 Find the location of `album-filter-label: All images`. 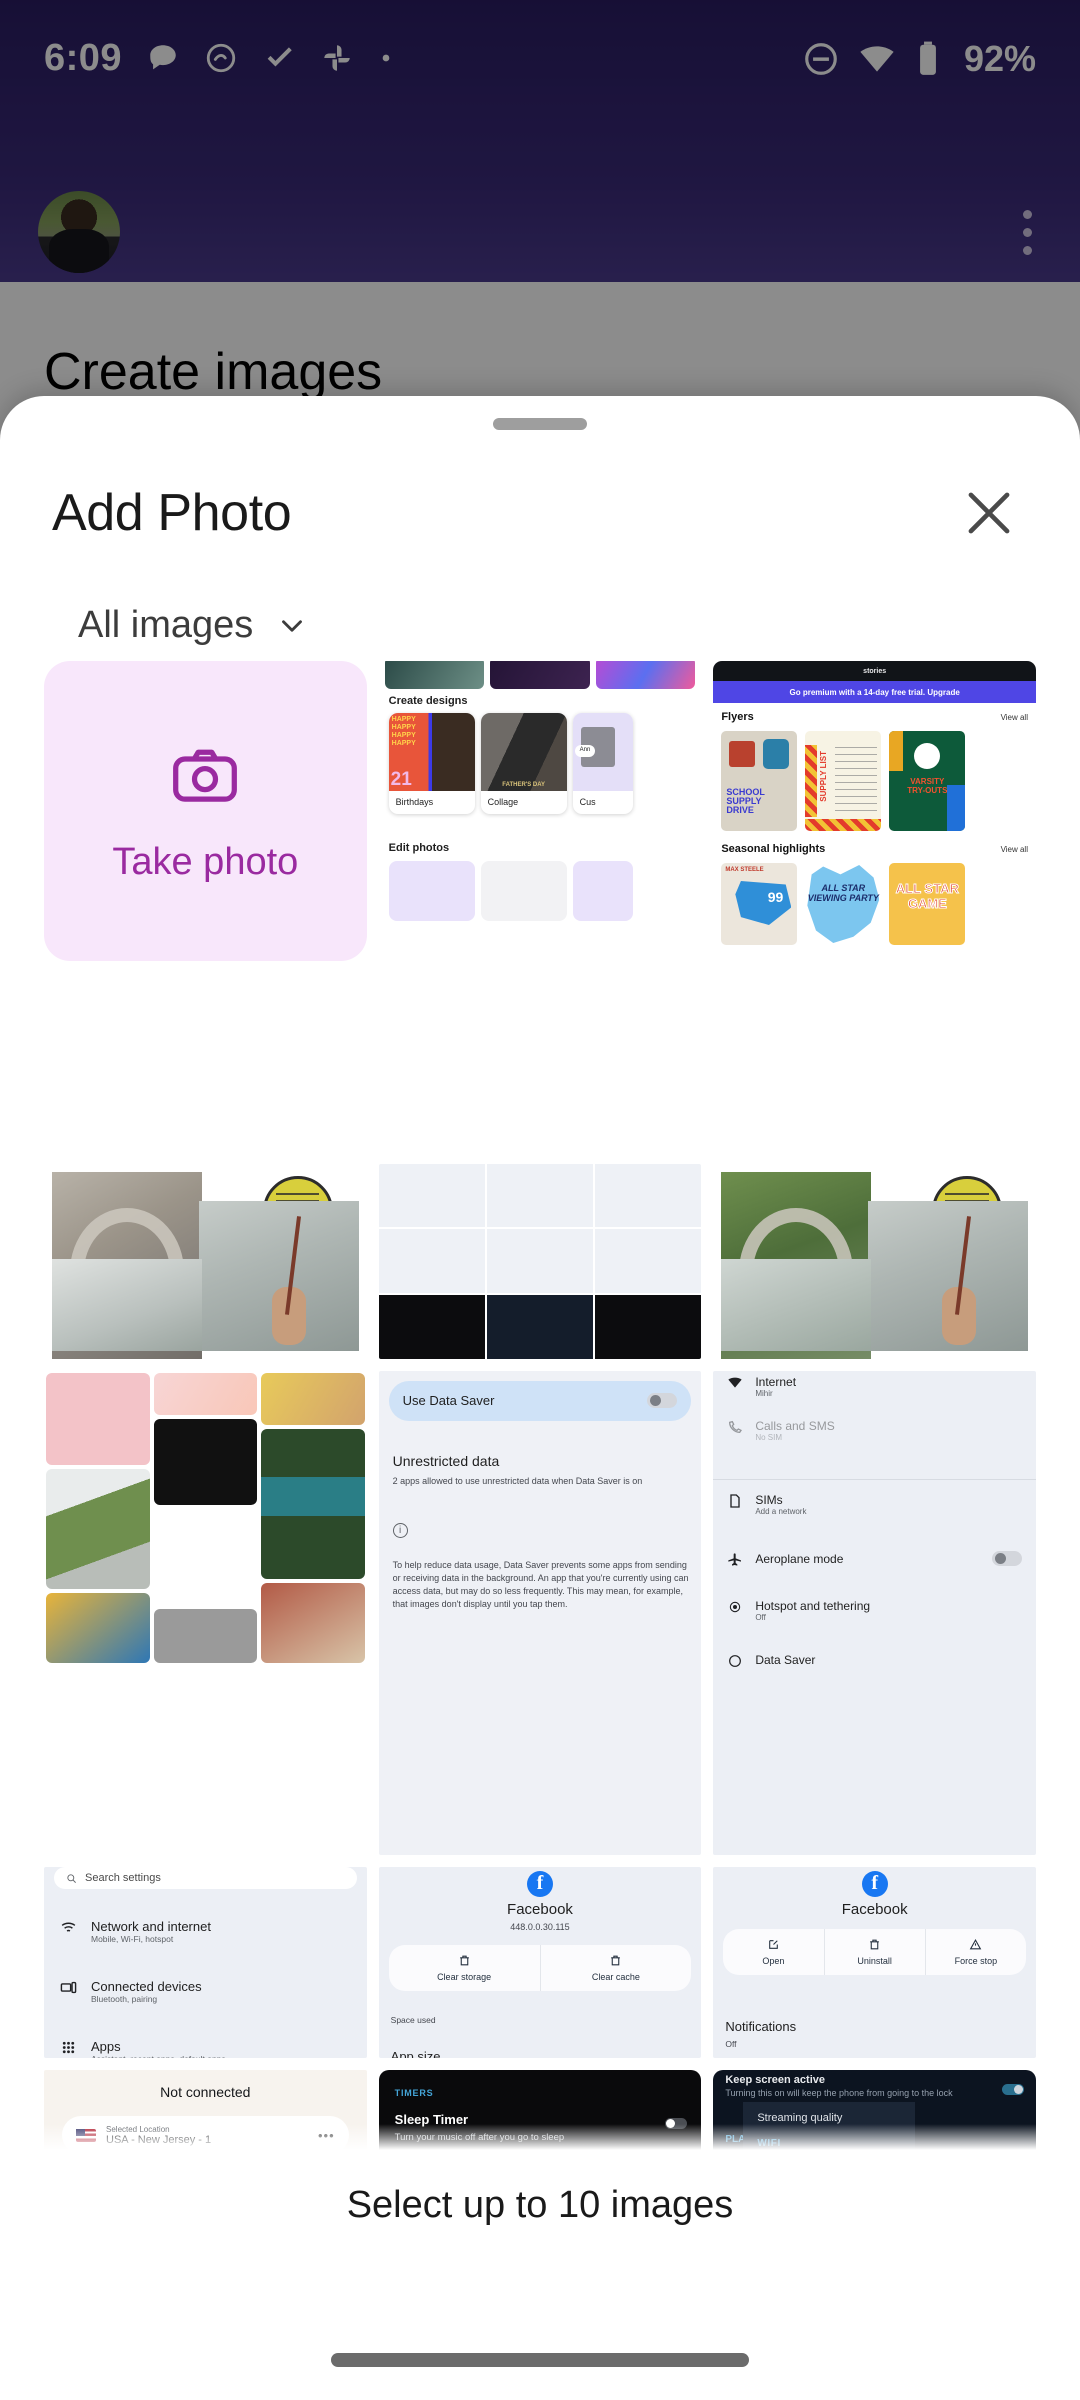

album-filter-label: All images is located at coordinates (166, 625).